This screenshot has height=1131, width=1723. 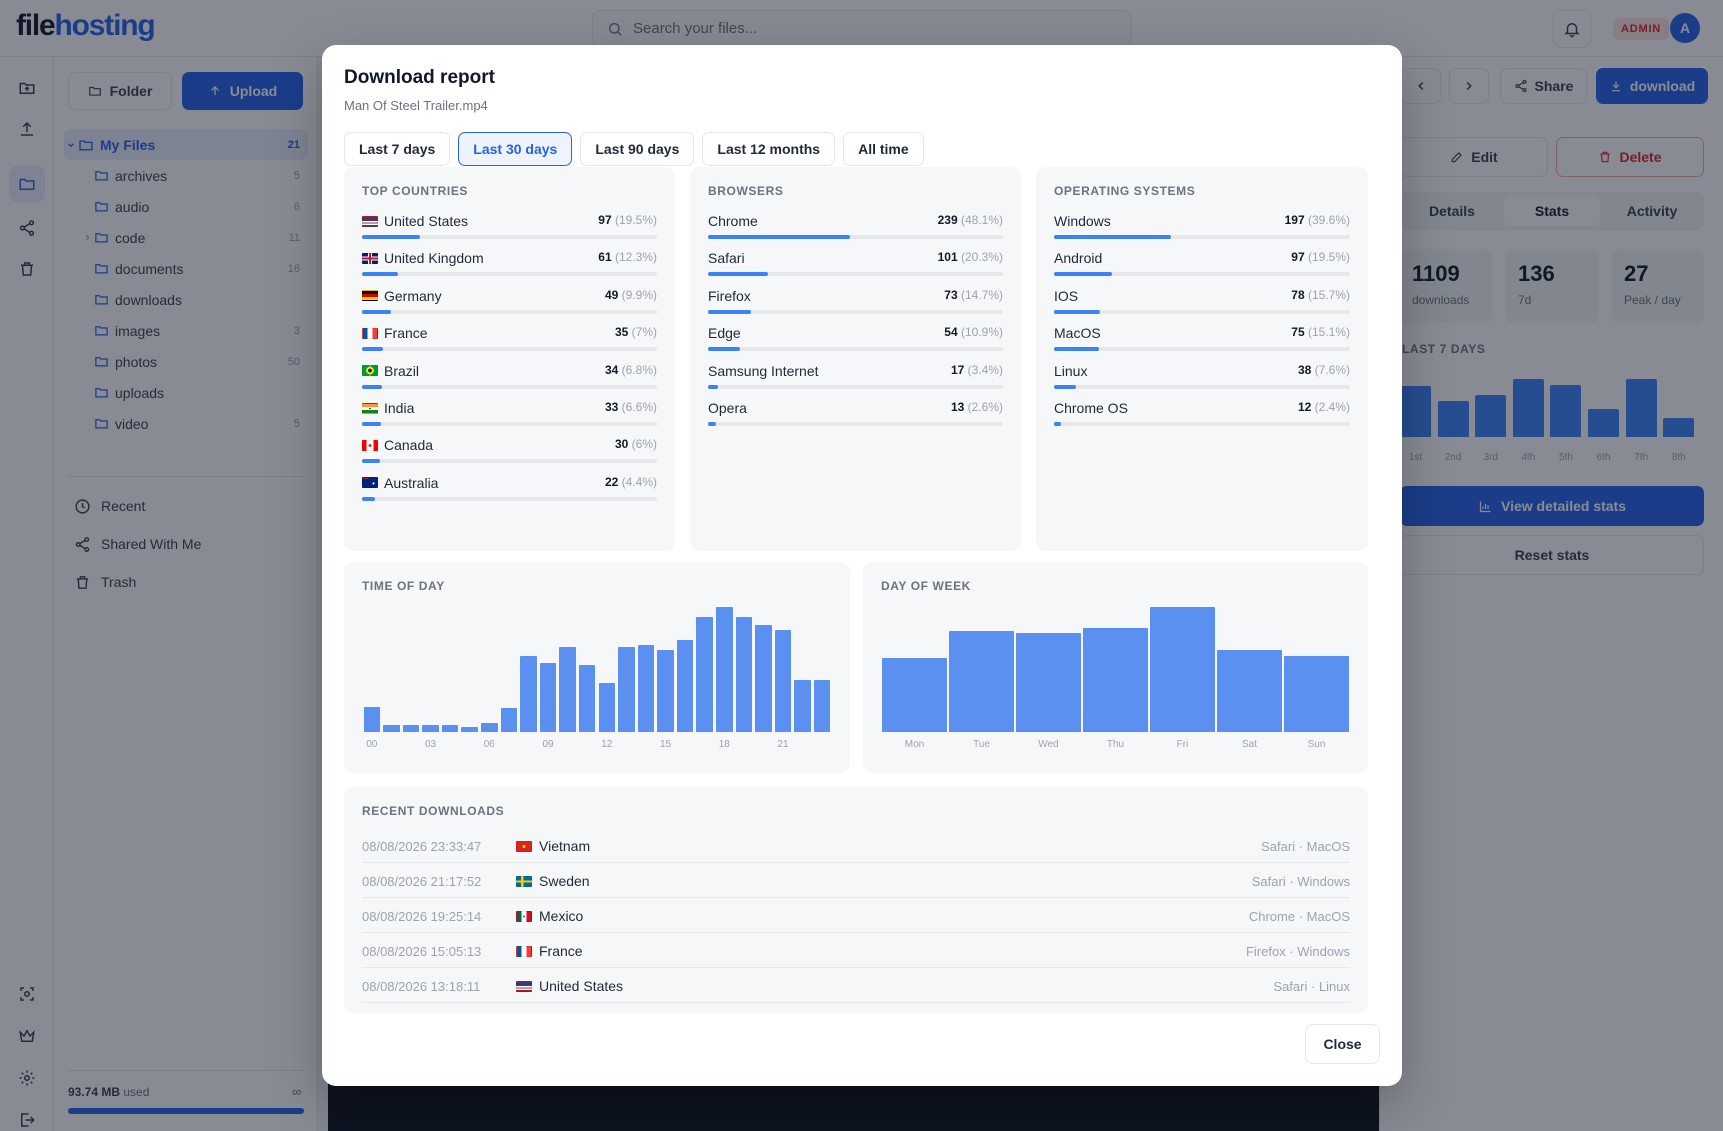 What do you see at coordinates (855, 227) in the screenshot?
I see `browsers-row: Chrome 239 (48.1%)` at bounding box center [855, 227].